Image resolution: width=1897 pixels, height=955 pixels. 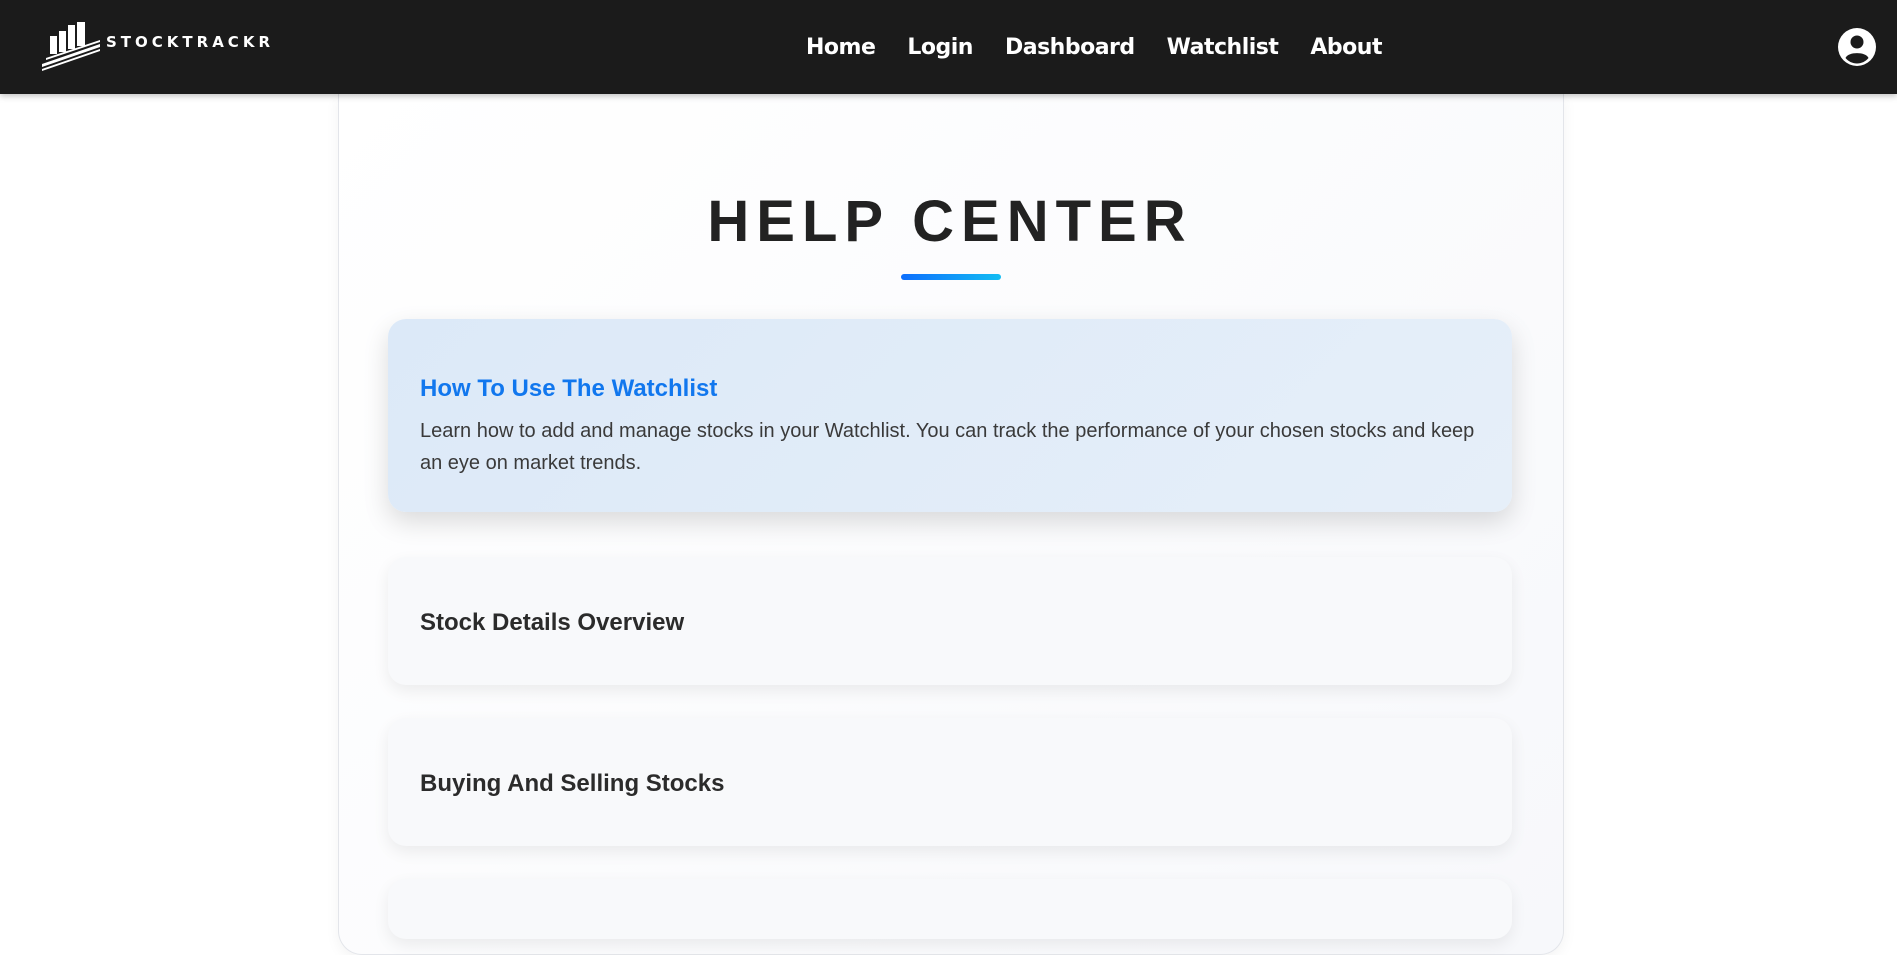 What do you see at coordinates (552, 622) in the screenshot?
I see `help-topic-title: Stock Details Overview` at bounding box center [552, 622].